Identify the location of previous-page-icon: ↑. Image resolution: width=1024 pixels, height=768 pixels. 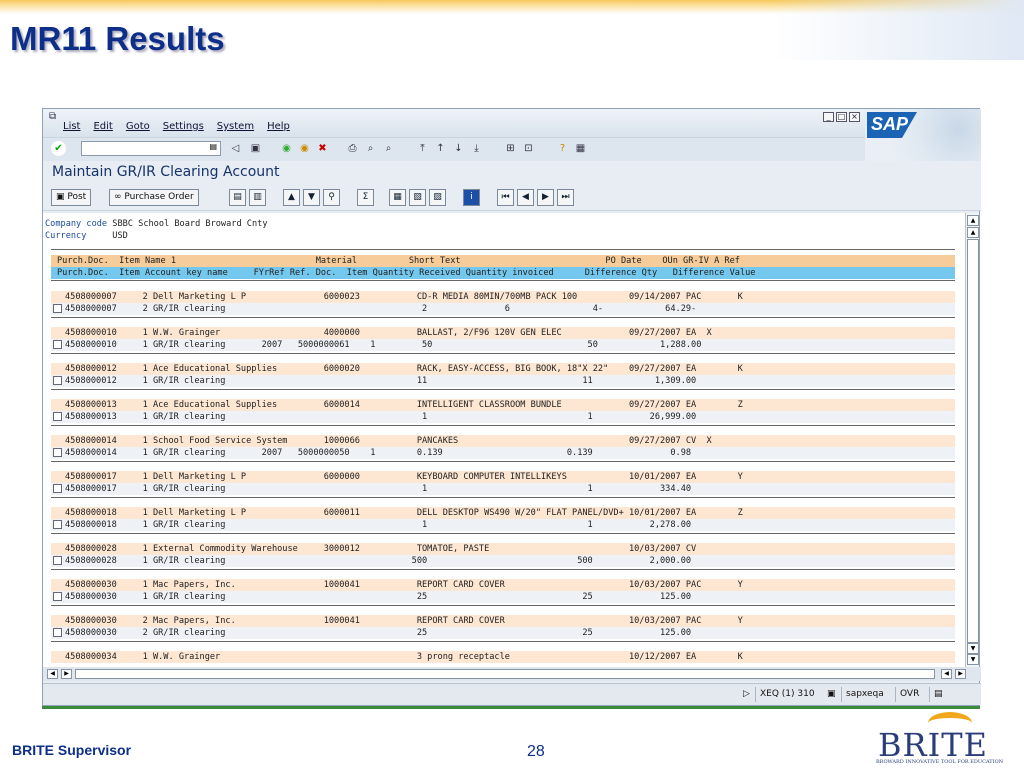
(440, 148).